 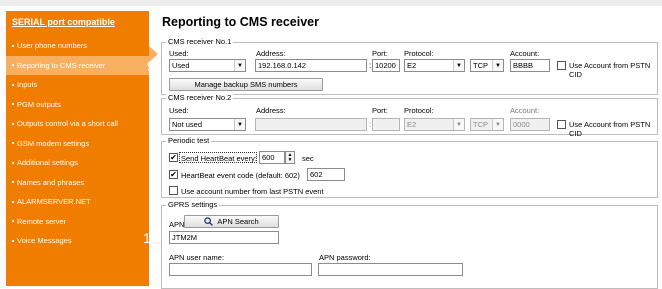 What do you see at coordinates (386, 124) in the screenshot?
I see `receiver2-port-input` at bounding box center [386, 124].